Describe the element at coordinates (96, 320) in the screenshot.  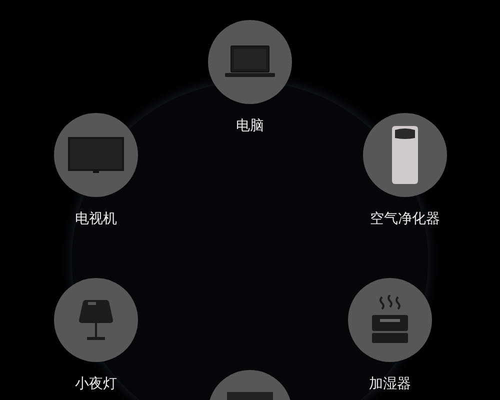
I see `lamp-icon` at that location.